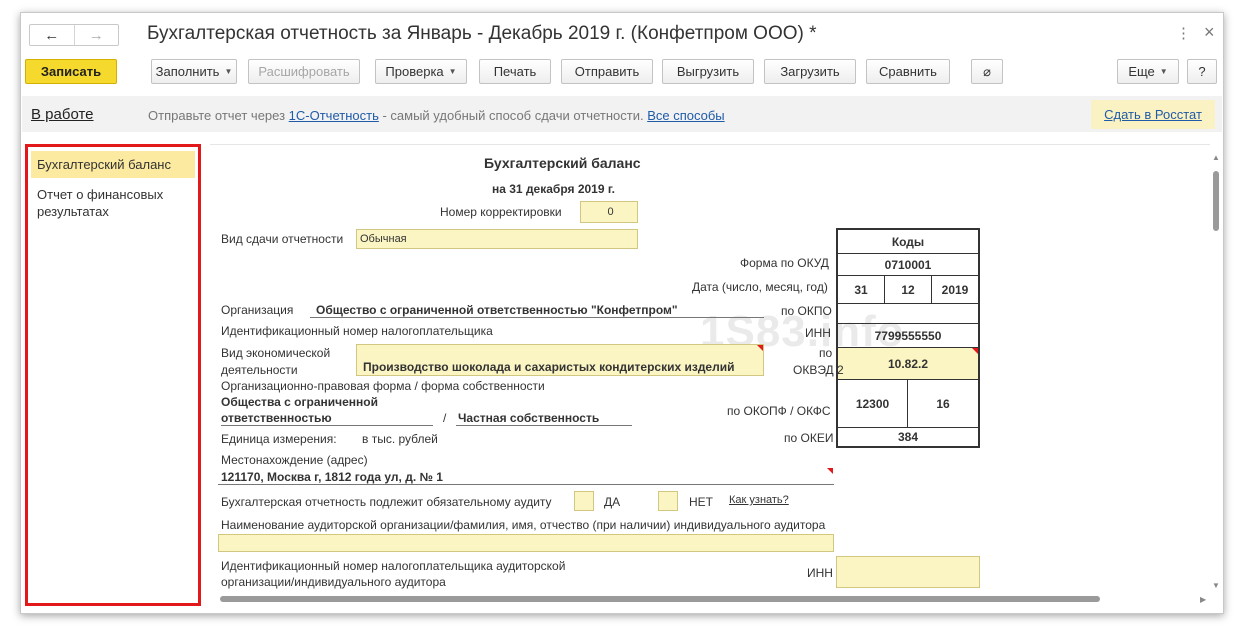 The image size is (1245, 634). What do you see at coordinates (943, 404) in the screenshot?
I see `okfs-cell: 16` at bounding box center [943, 404].